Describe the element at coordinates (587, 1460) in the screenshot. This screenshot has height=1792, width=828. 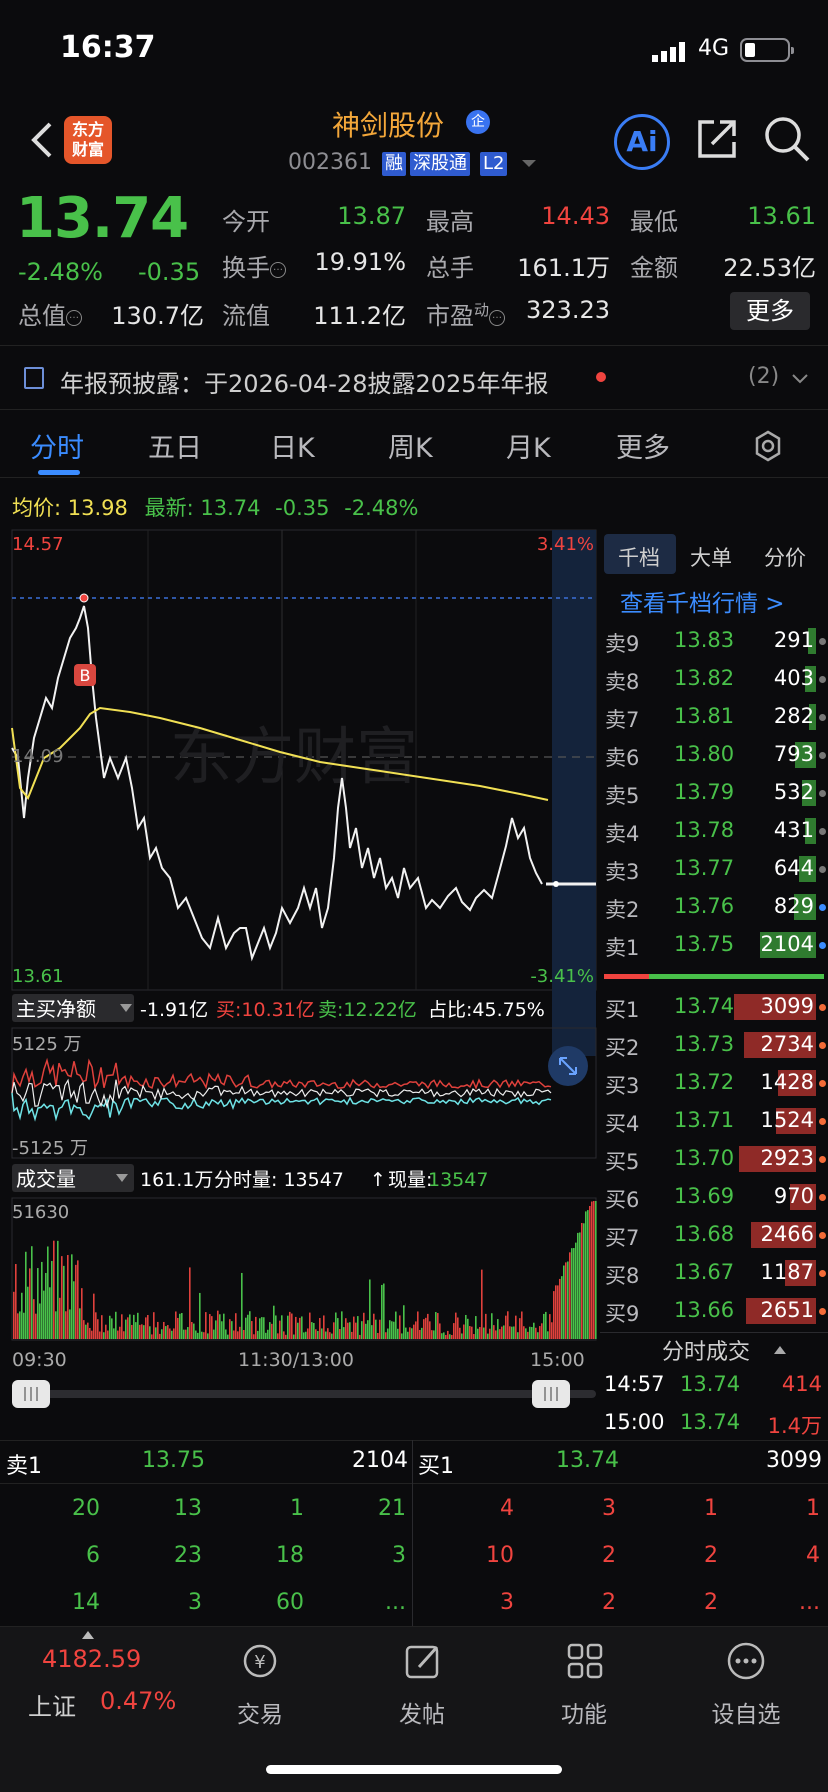
I see `bottom-buy-price: 13.74` at that location.